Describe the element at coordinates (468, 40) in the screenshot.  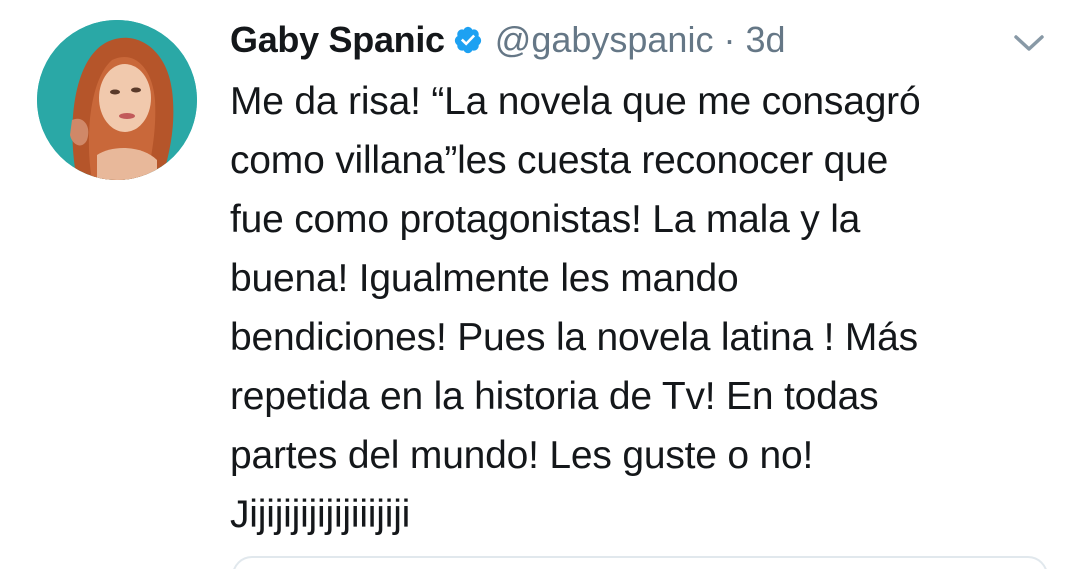
I see `verified-badge-icon` at that location.